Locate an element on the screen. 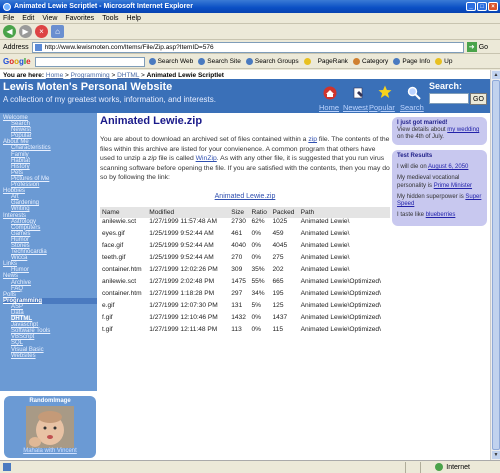  search-label: Search: is located at coordinates (446, 86).